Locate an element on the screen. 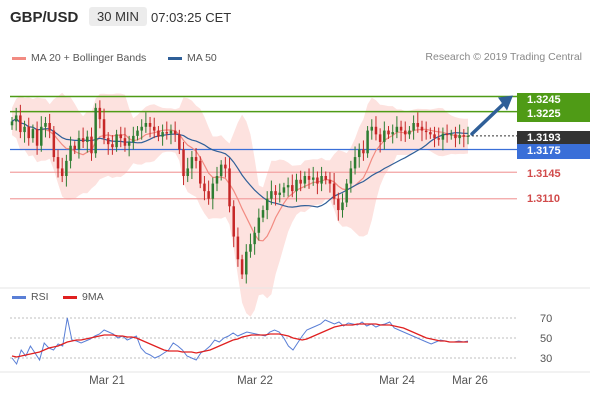  x-tick-label: Mar 26 is located at coordinates (470, 381).